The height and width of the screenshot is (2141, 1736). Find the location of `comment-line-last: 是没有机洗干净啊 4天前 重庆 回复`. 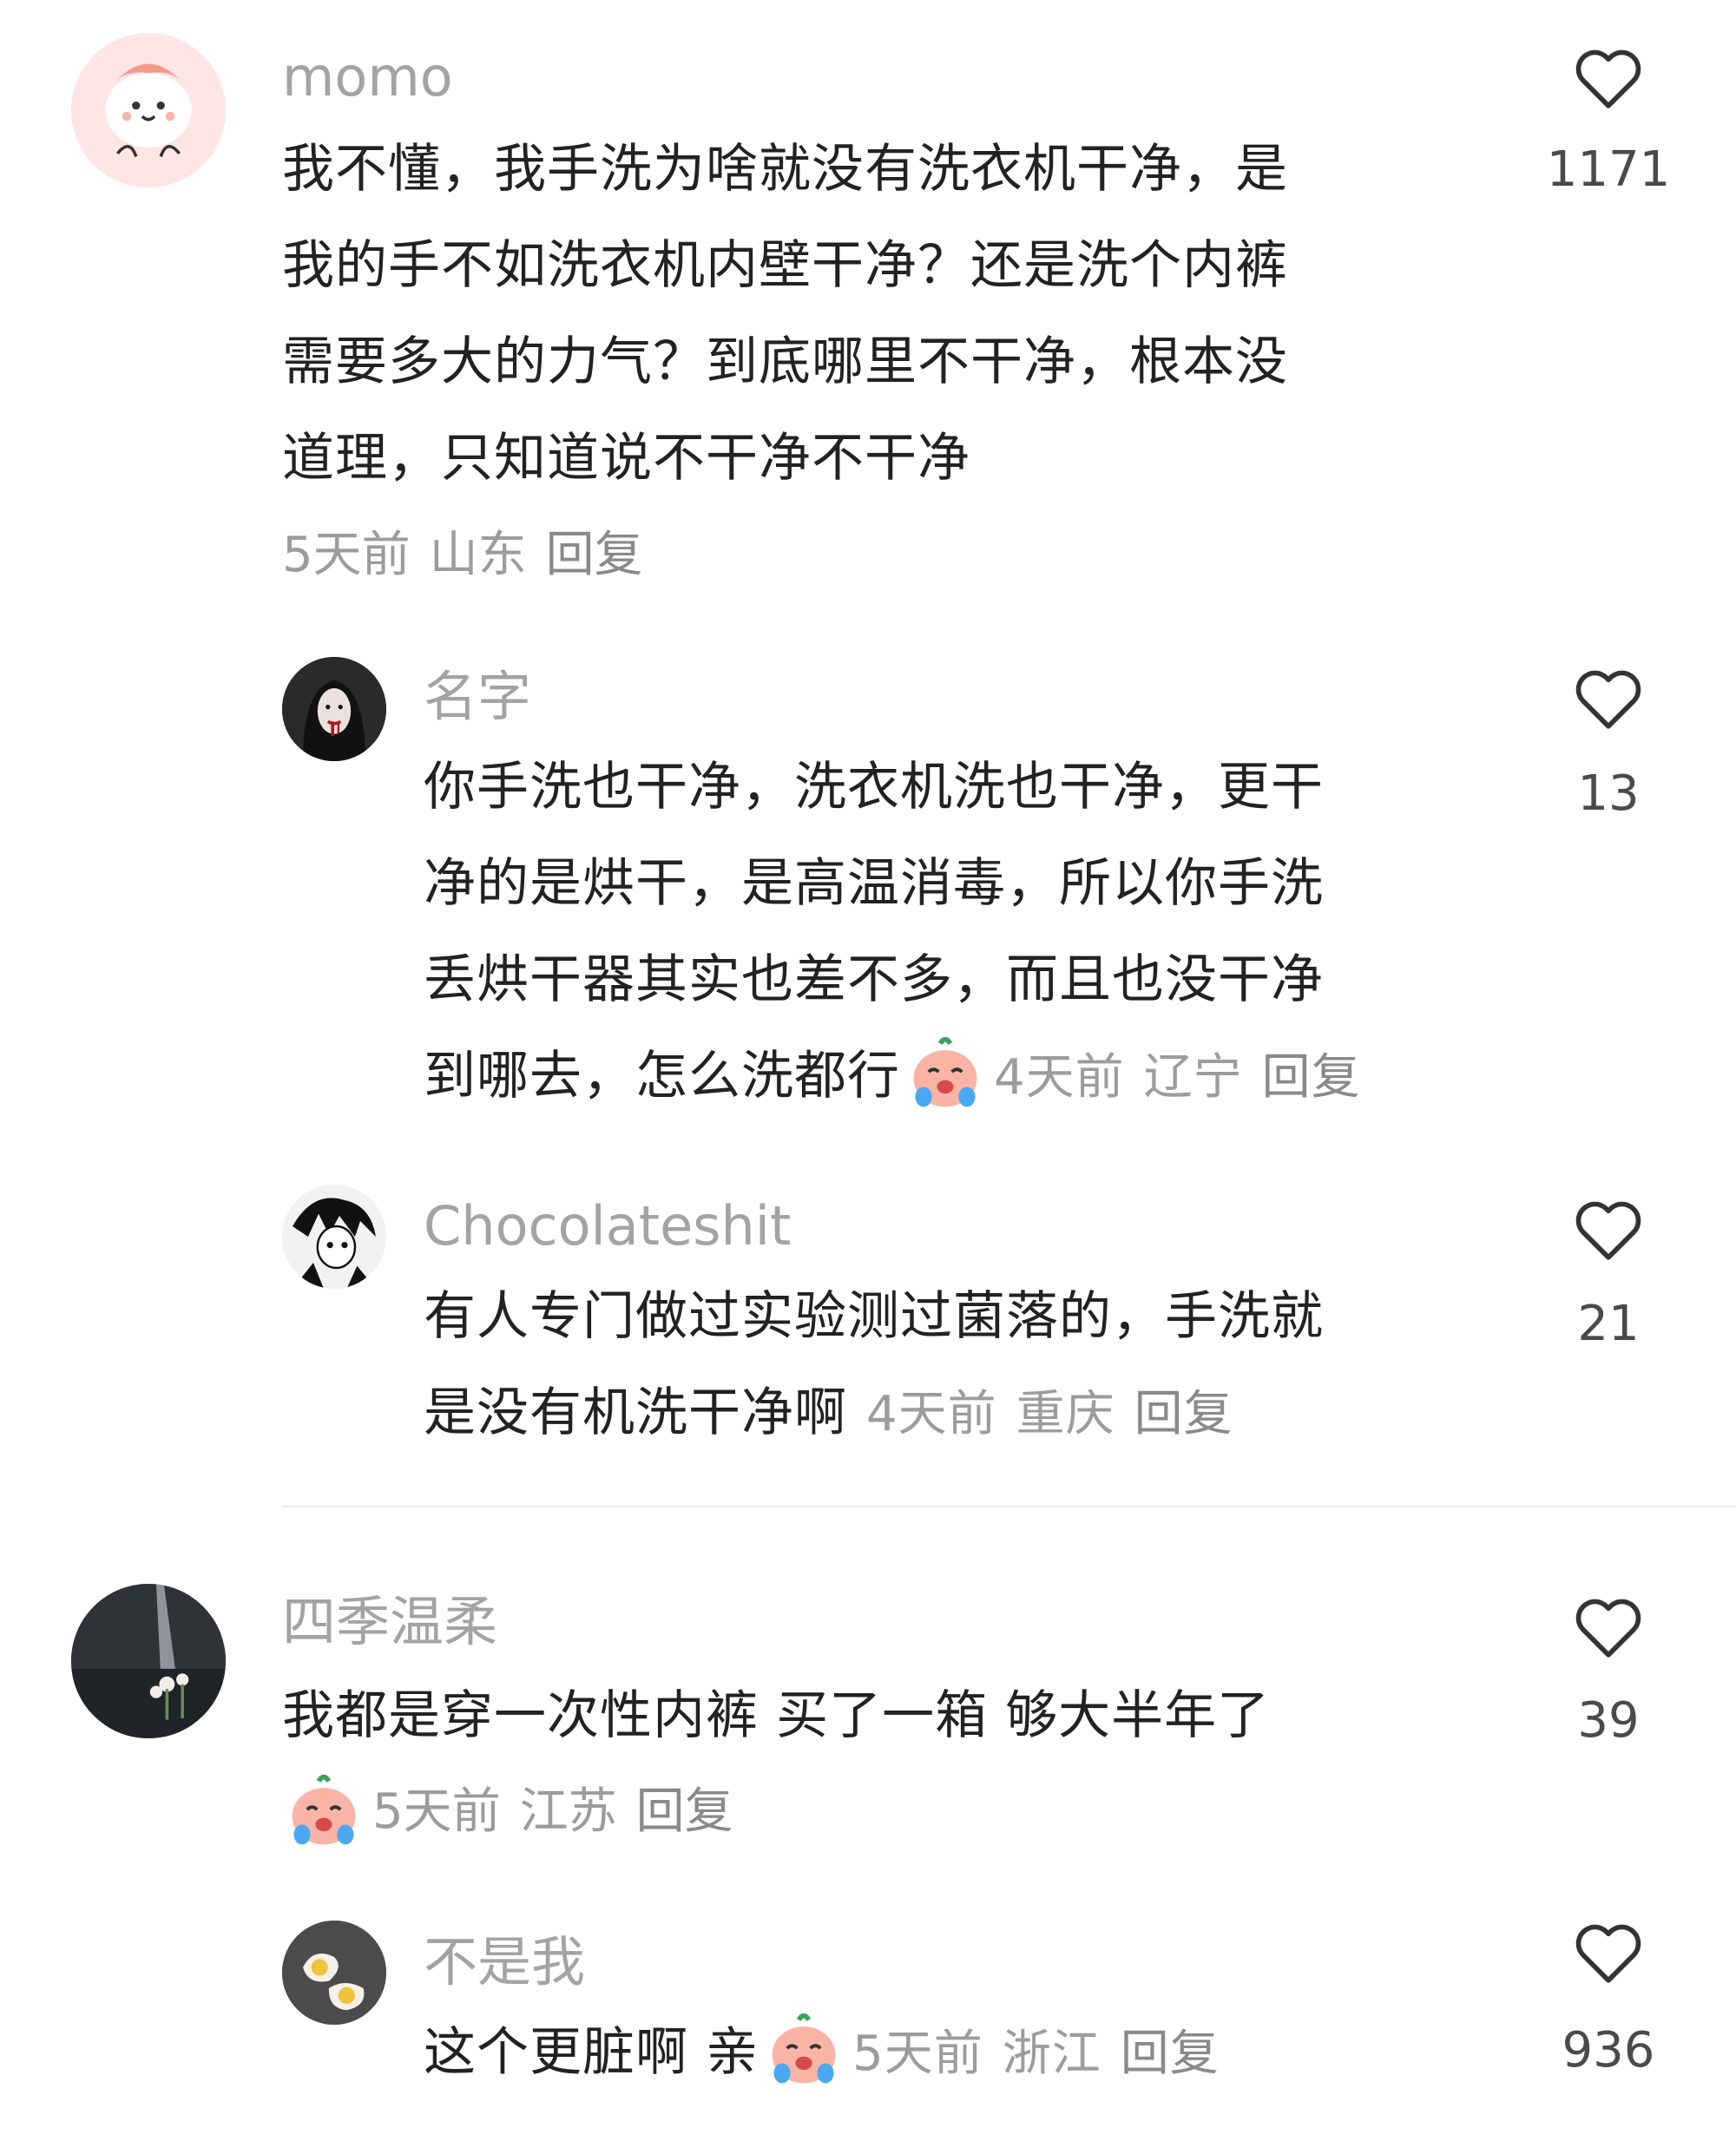

comment-line-last: 是没有机洗干净啊 4天前 重庆 回复 is located at coordinates (962, 1414).